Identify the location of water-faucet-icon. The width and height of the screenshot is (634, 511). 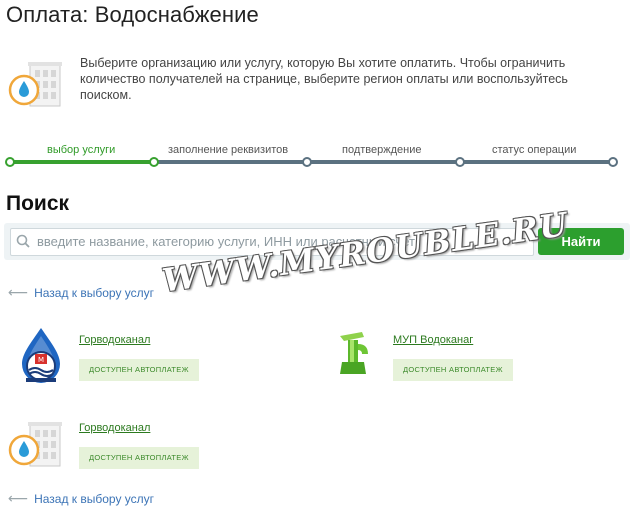
(353, 353).